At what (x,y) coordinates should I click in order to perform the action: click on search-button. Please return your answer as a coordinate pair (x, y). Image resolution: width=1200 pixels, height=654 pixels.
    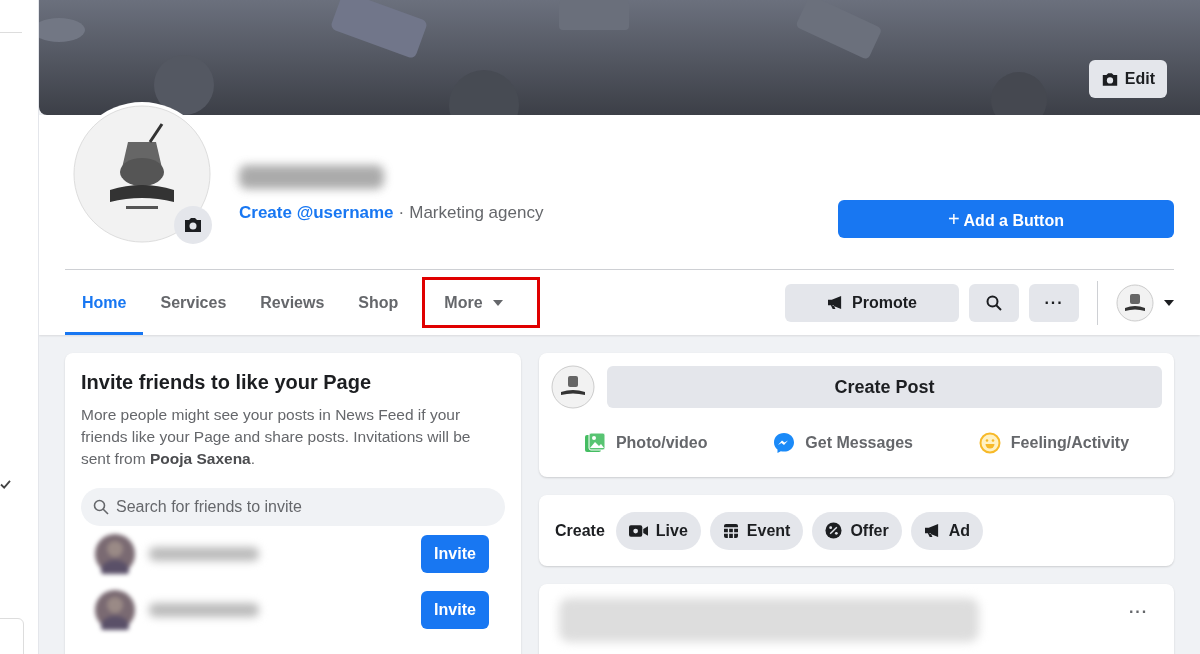
    Looking at the image, I should click on (994, 302).